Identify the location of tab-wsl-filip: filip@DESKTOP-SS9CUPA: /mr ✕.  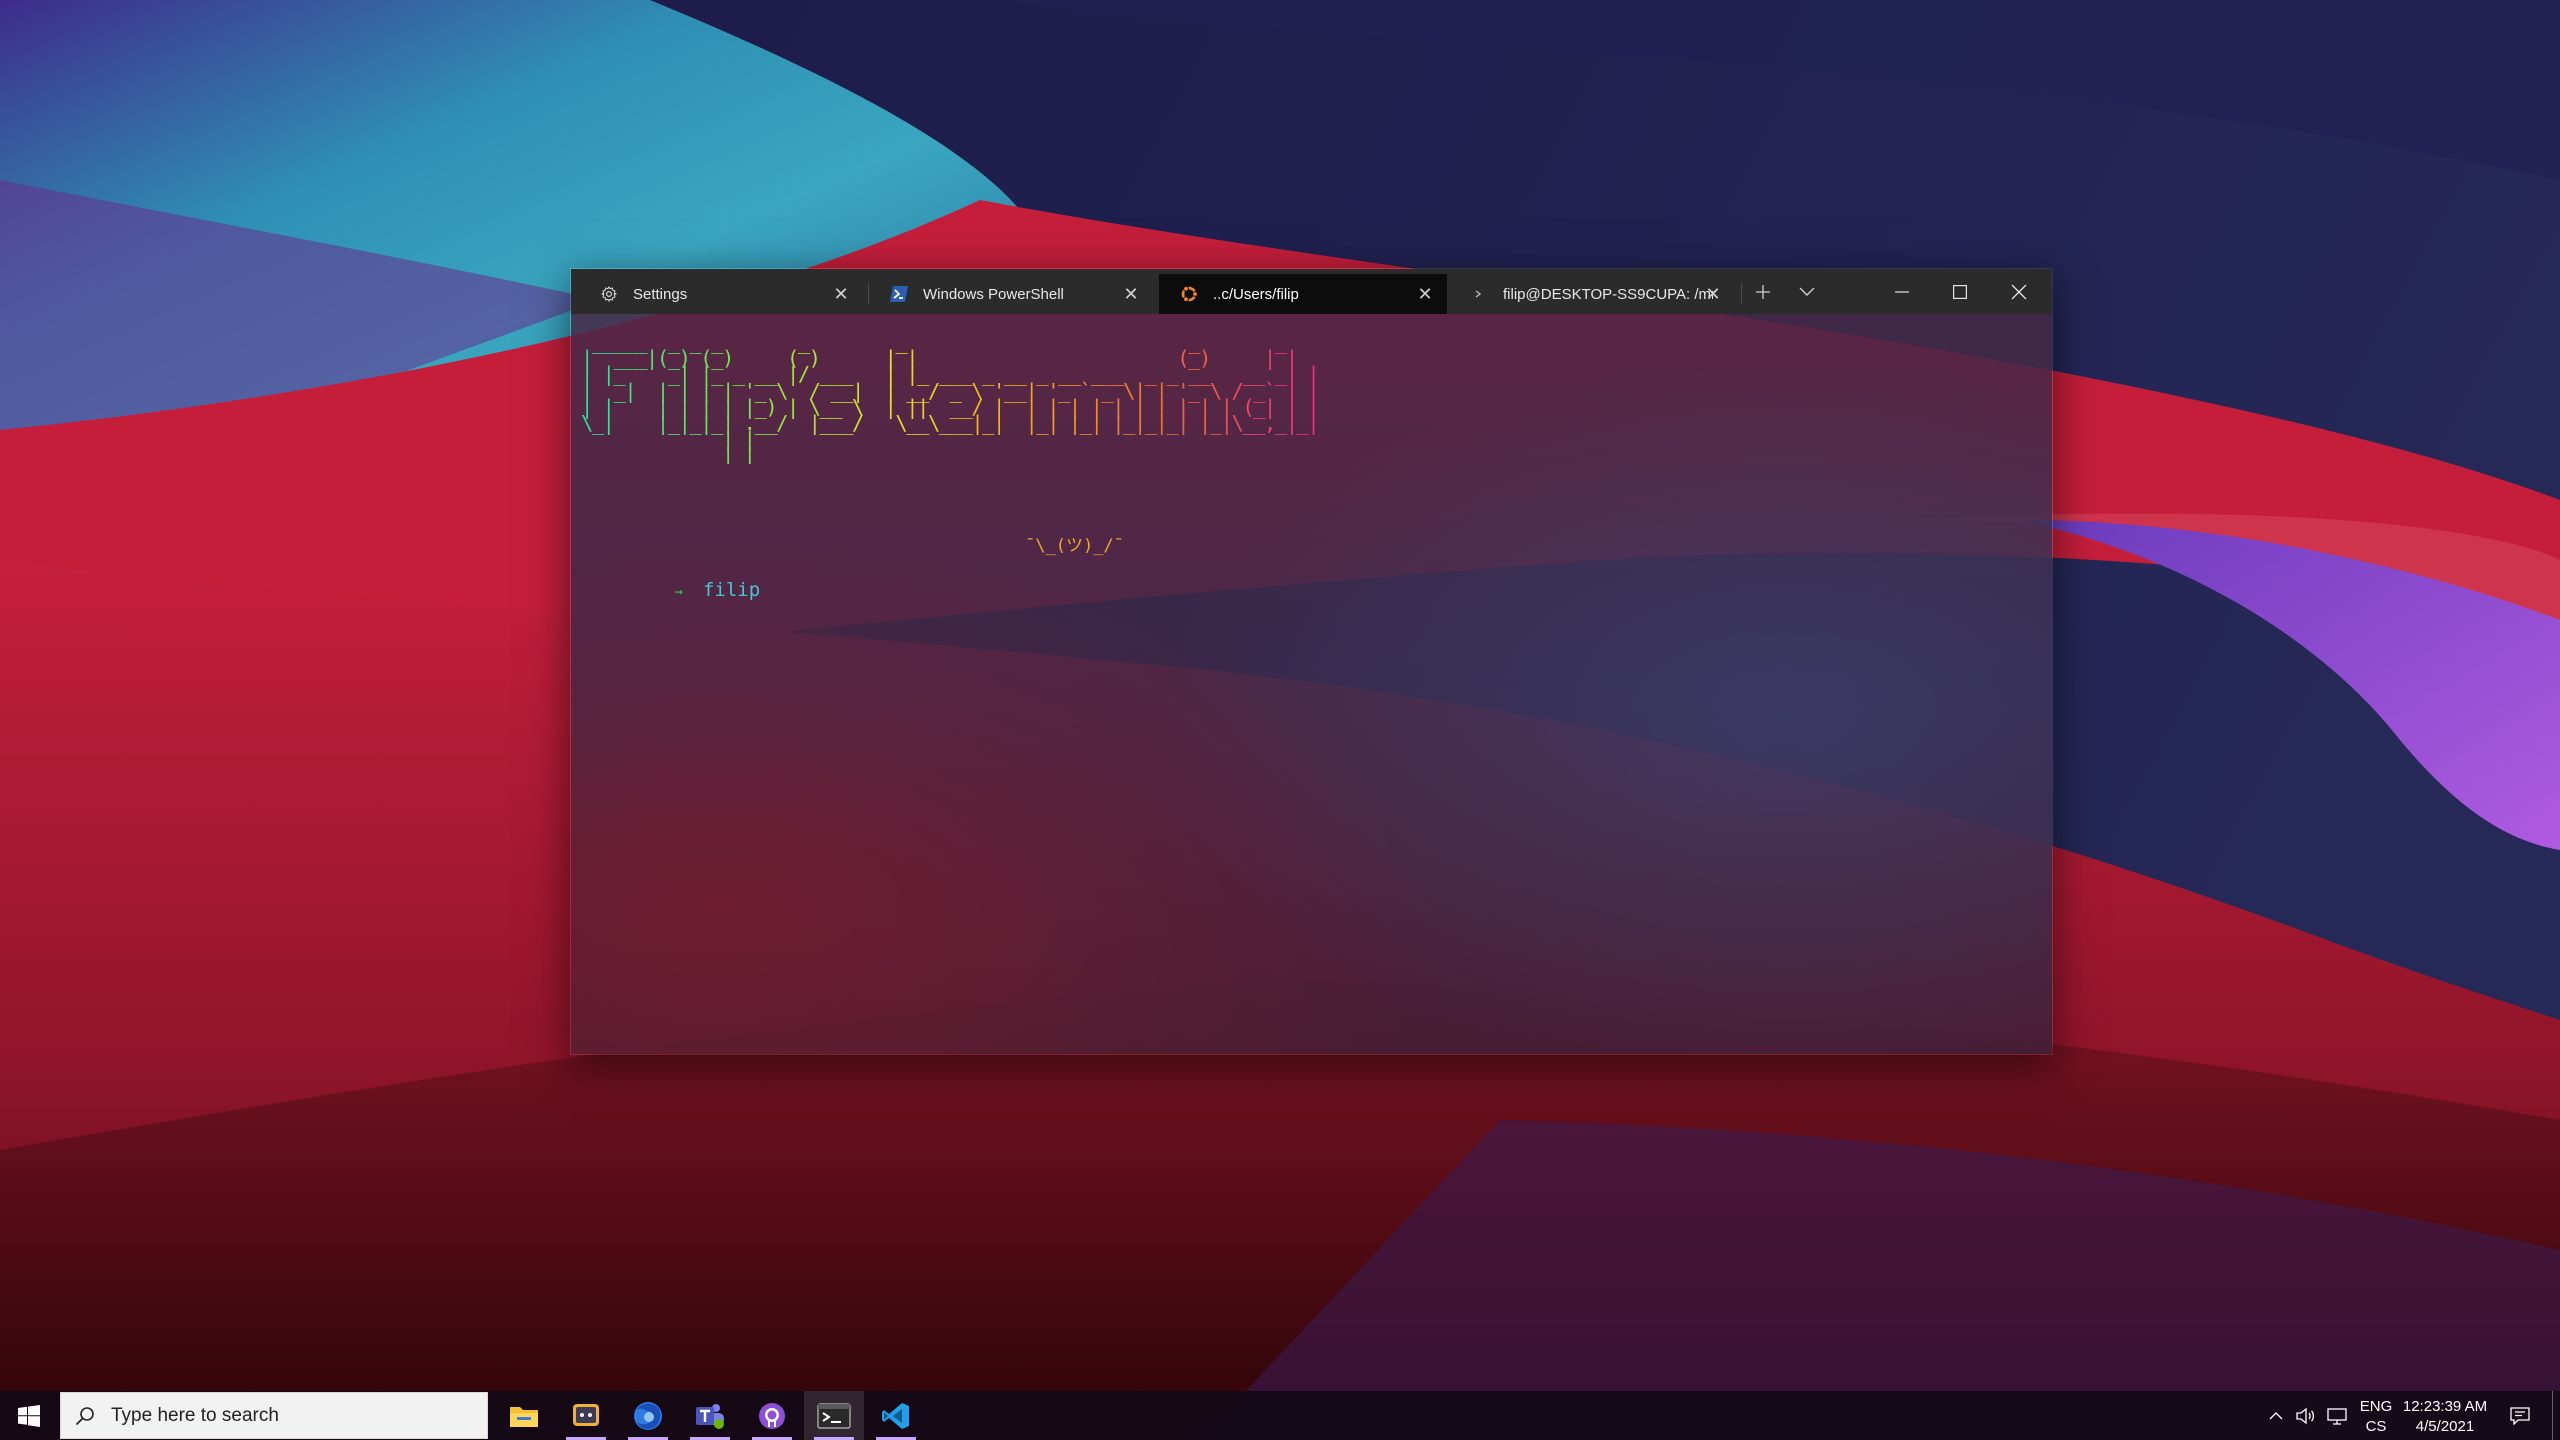
(1592, 294).